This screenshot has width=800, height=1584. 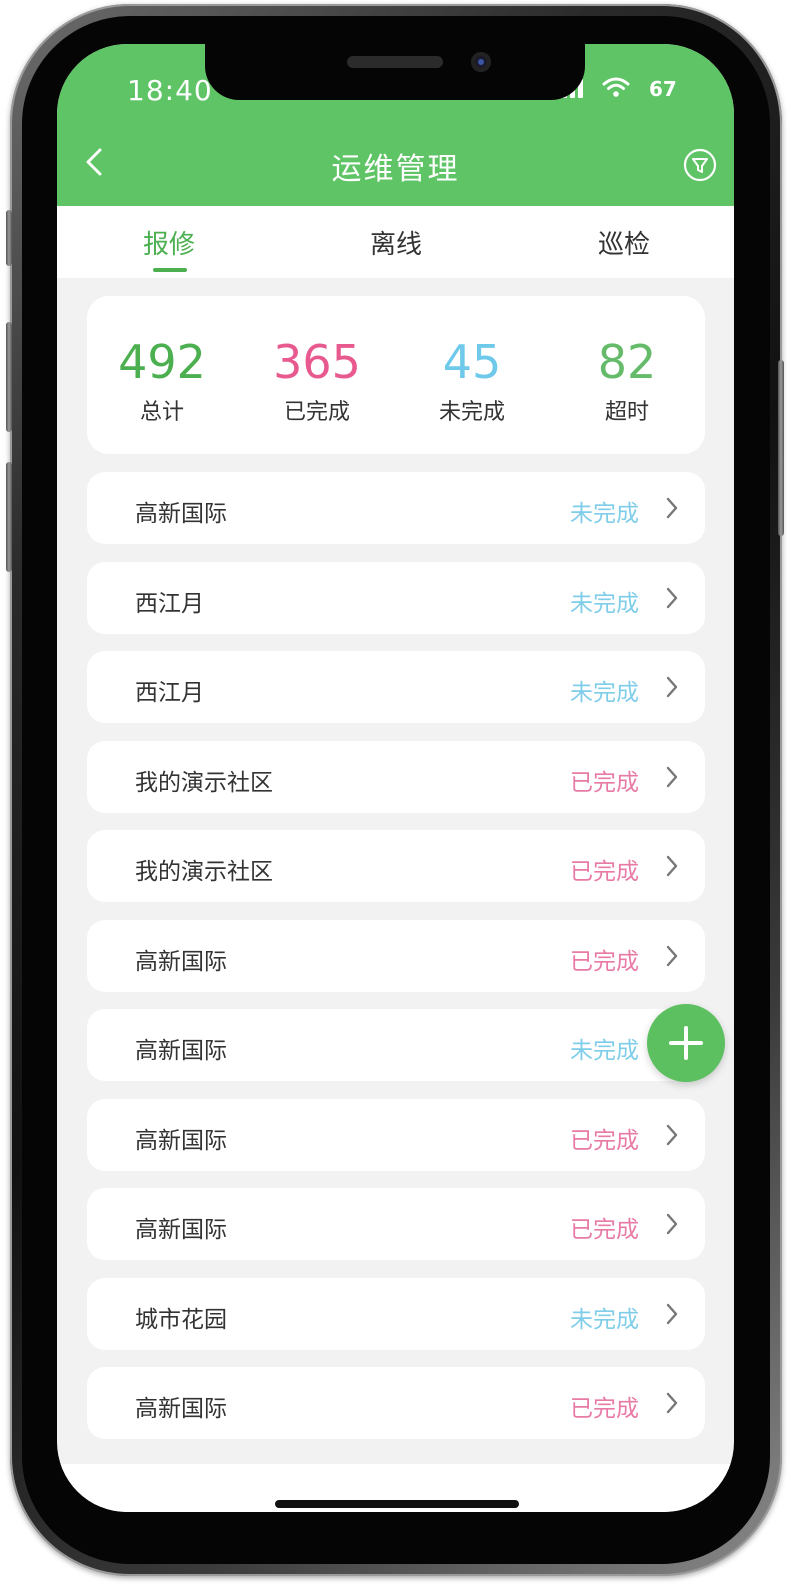 I want to click on tab-offline: 离线, so click(x=396, y=242).